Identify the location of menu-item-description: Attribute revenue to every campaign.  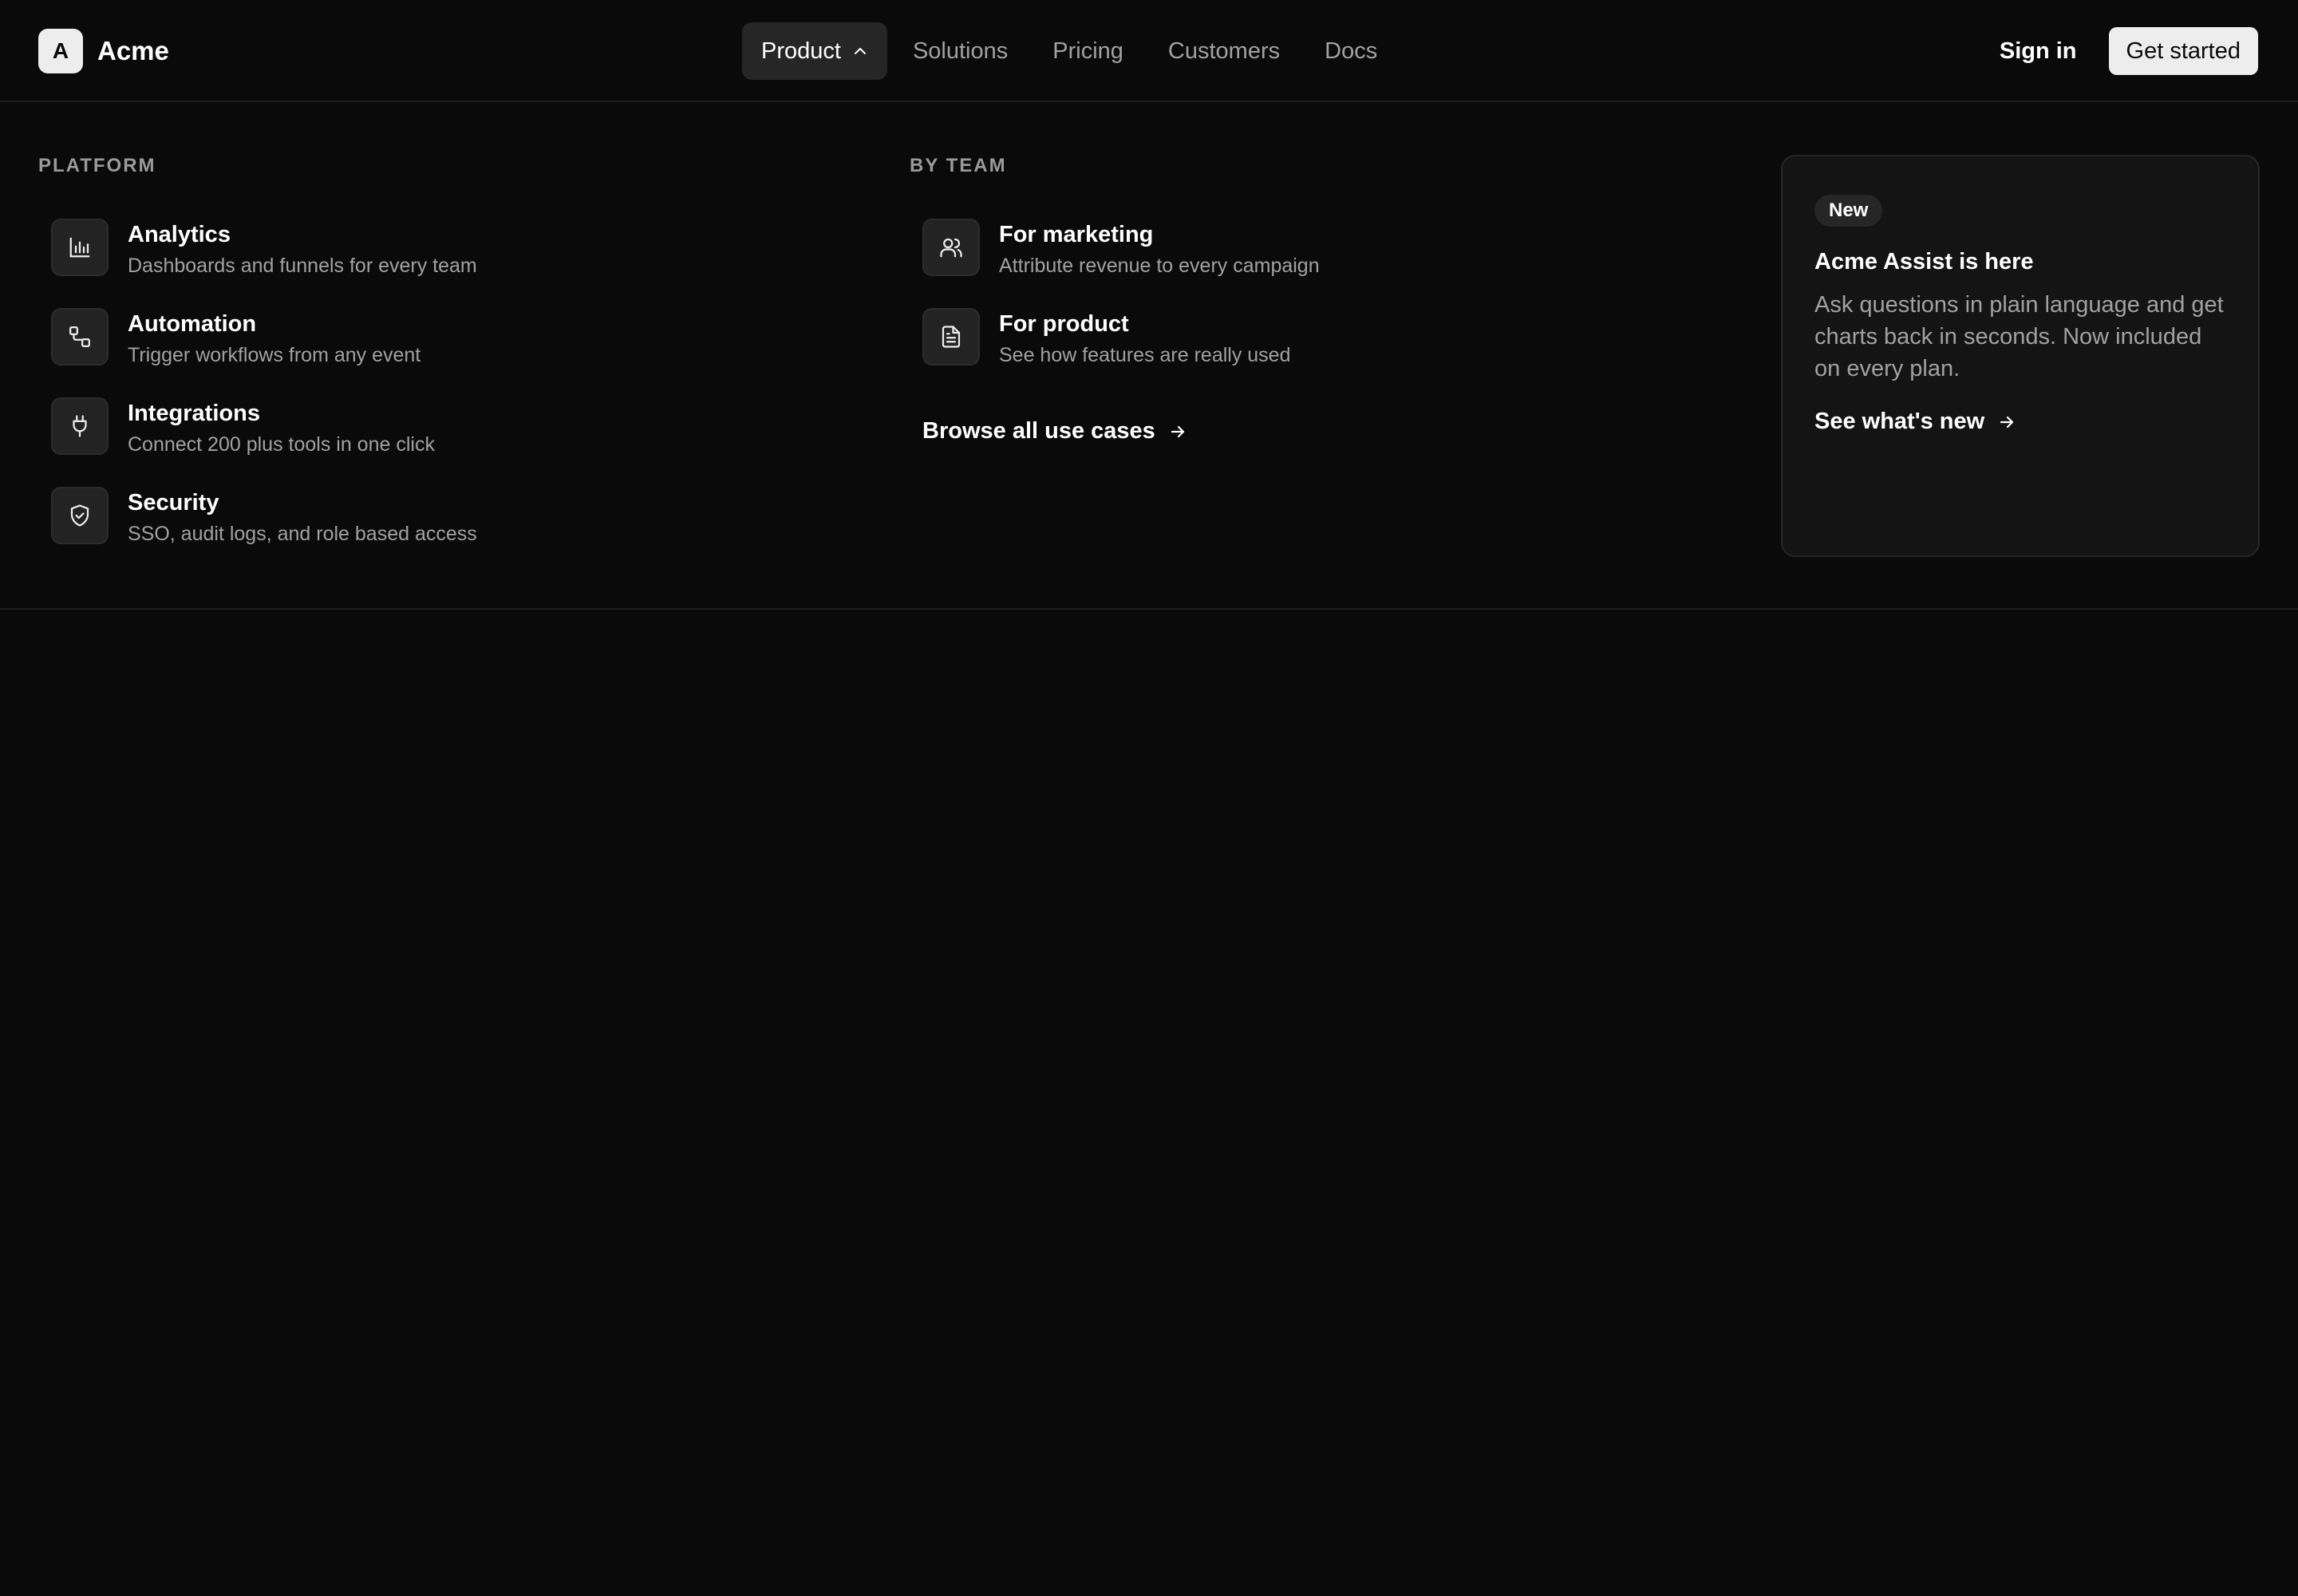
(1159, 266).